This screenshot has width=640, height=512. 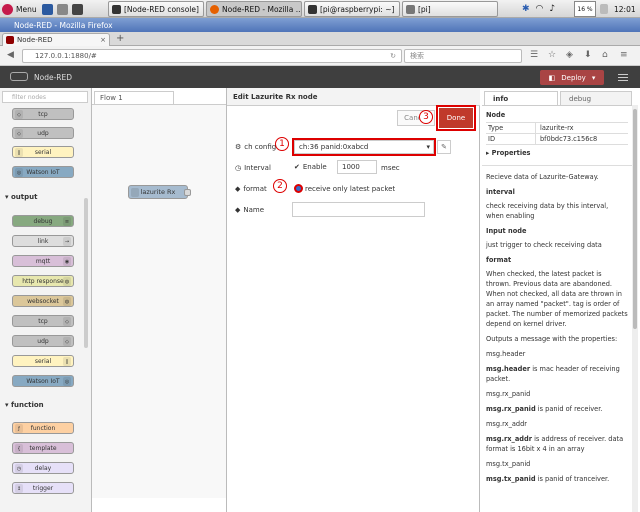 What do you see at coordinates (43, 381) in the screenshot?
I see `palette-node-watson-out: Watson IoT ◎` at bounding box center [43, 381].